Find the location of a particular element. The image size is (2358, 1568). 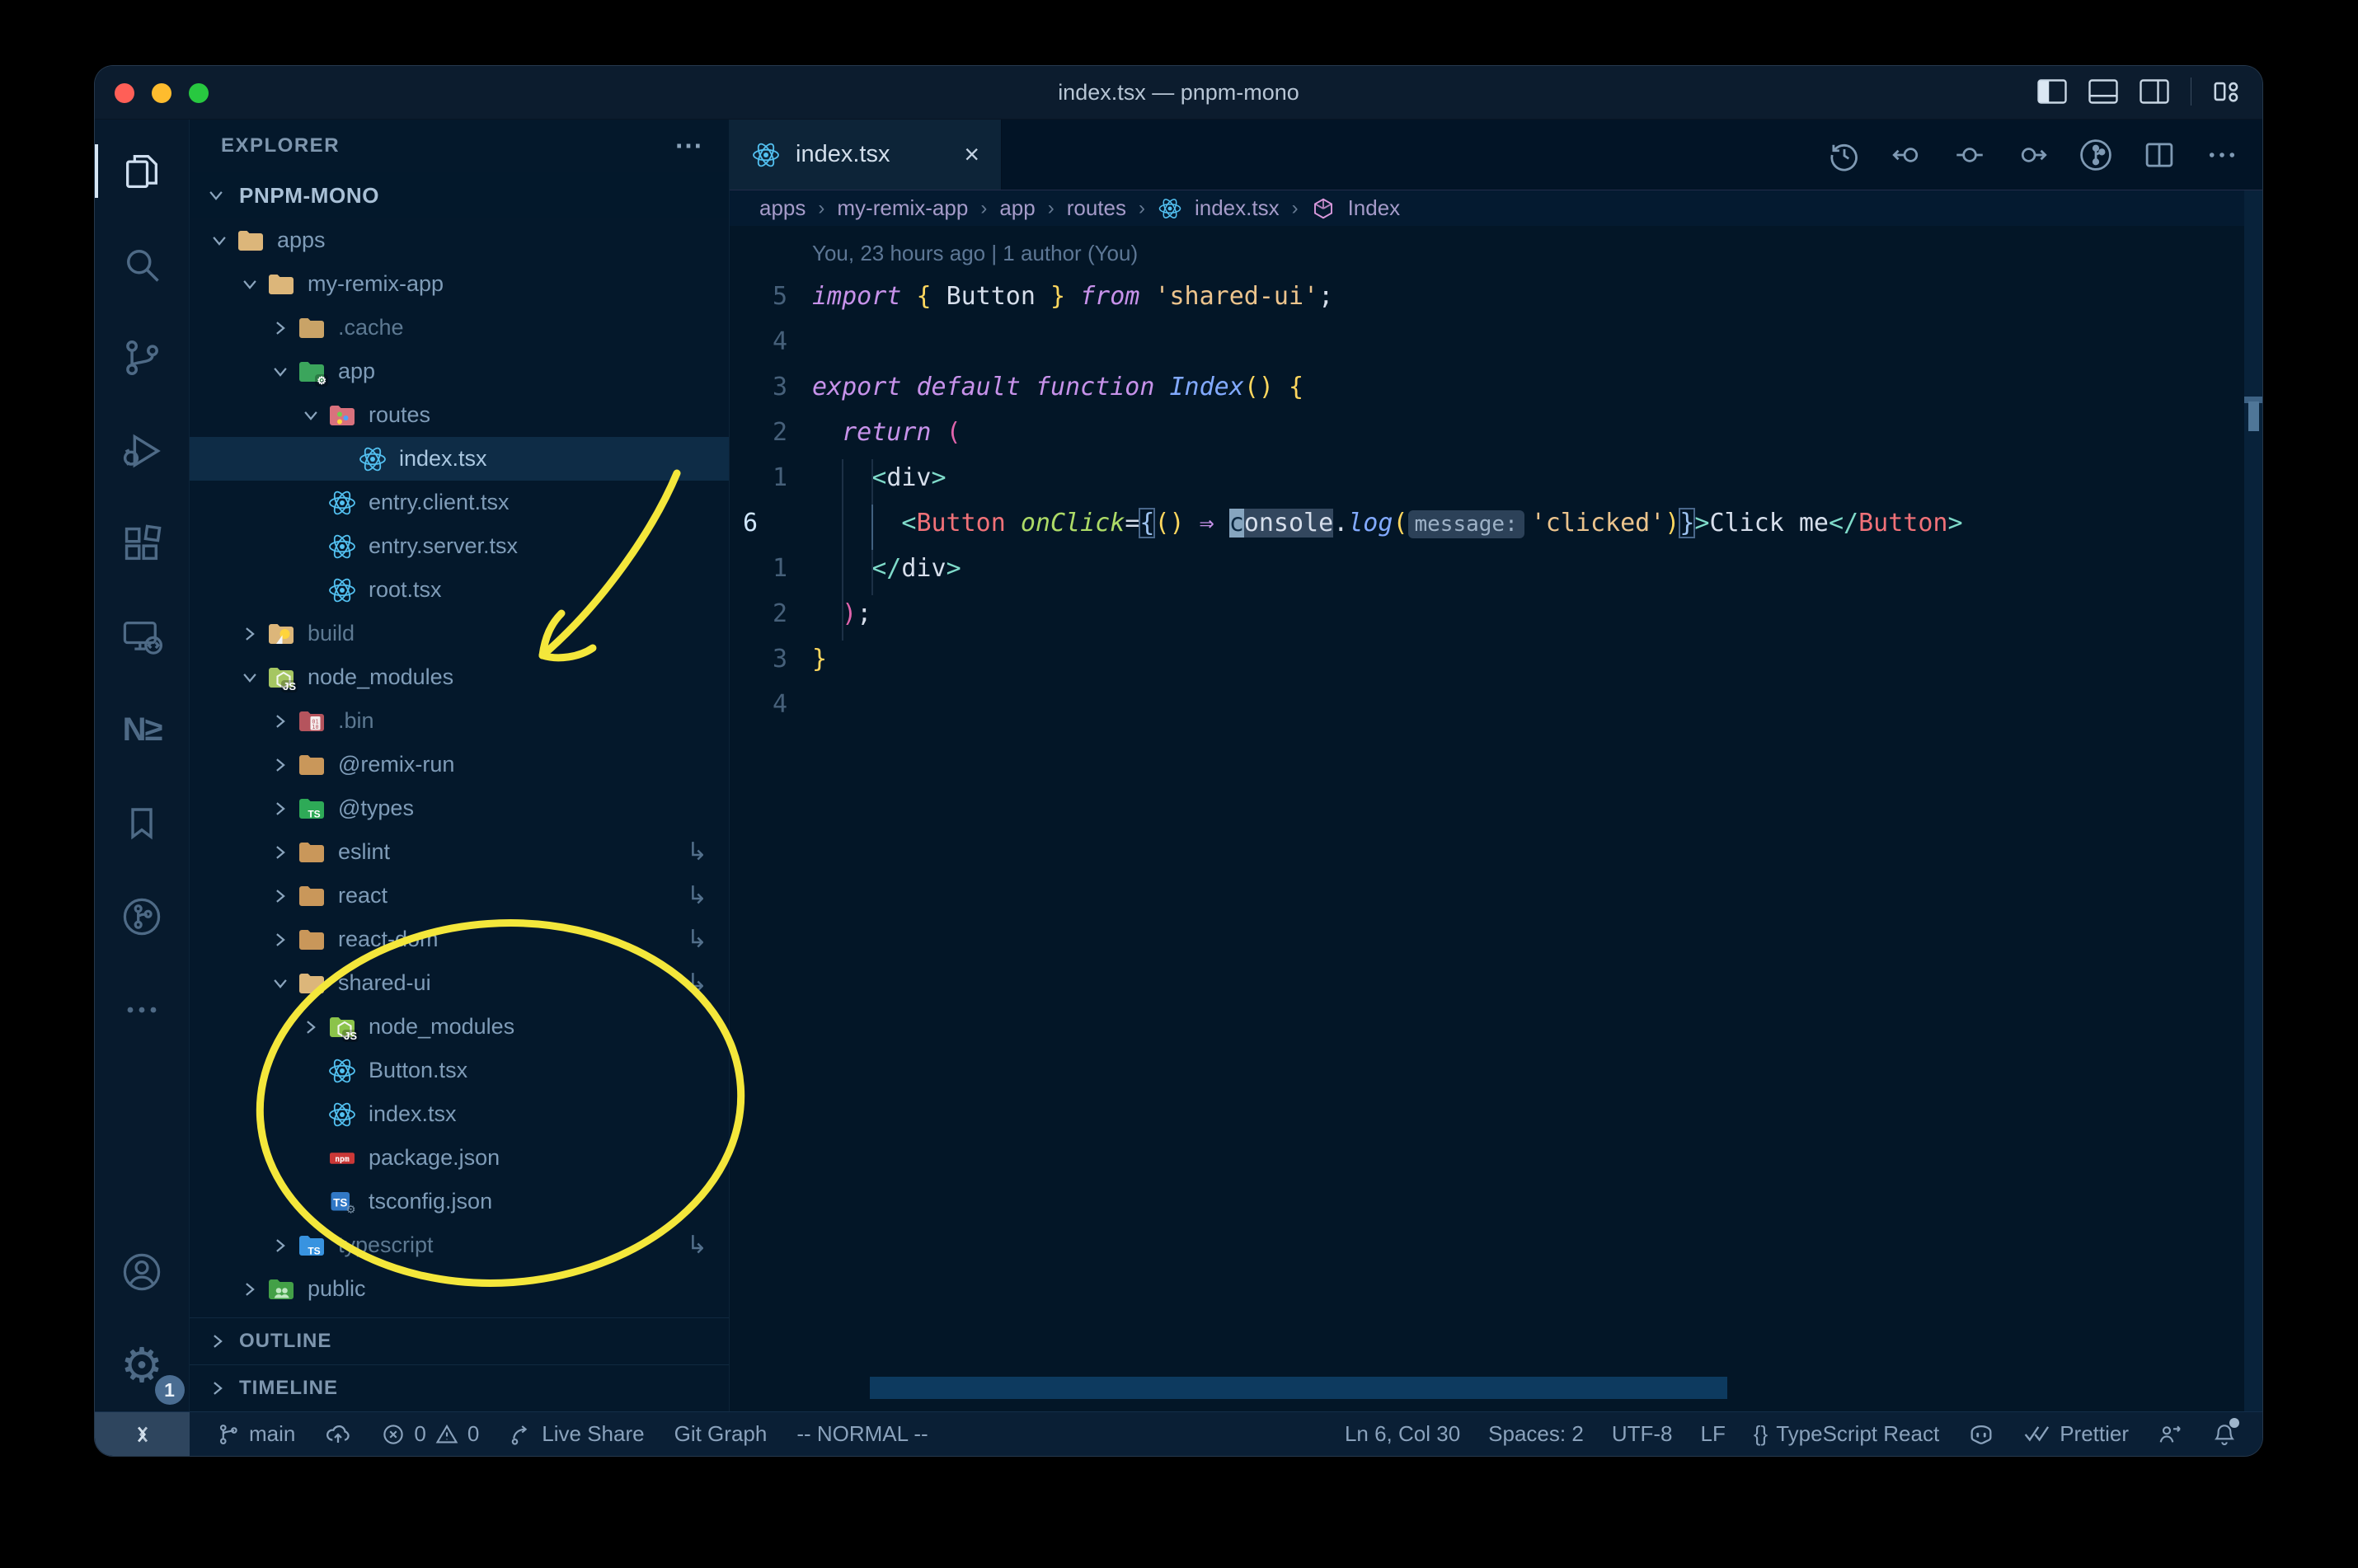

git-graph-item: Git Graph is located at coordinates (721, 1434).